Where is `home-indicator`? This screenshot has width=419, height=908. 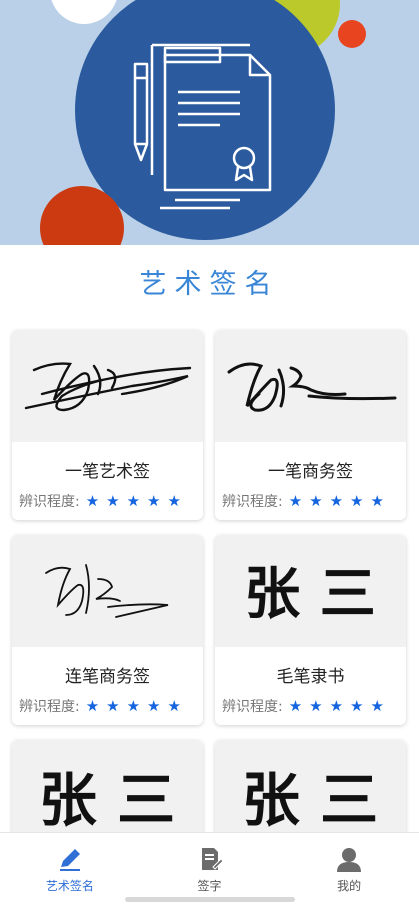
home-indicator is located at coordinates (210, 899).